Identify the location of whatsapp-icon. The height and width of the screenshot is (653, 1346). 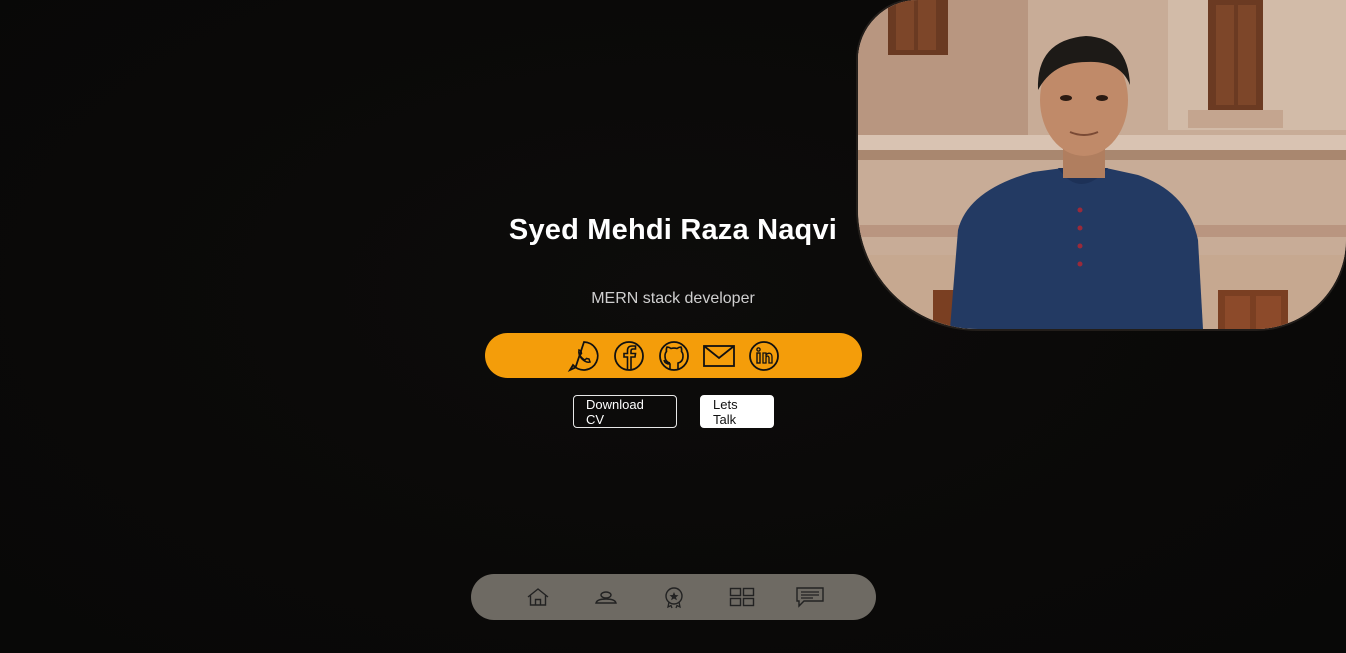
(584, 356).